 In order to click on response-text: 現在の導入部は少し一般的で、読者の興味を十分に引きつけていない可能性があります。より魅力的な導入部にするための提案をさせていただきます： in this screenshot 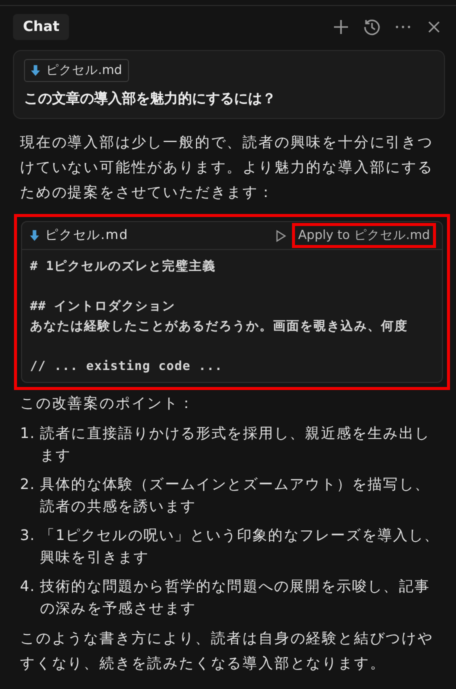, I will do `click(227, 168)`.